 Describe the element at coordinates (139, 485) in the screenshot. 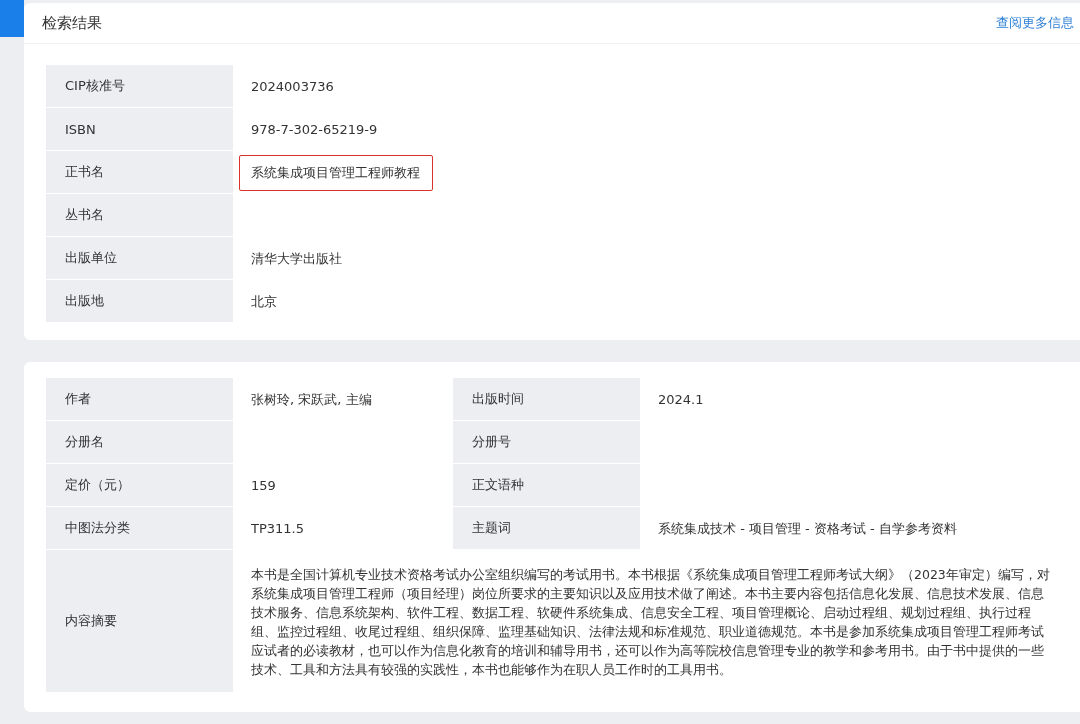

I see `field-label: 定价（元）` at that location.